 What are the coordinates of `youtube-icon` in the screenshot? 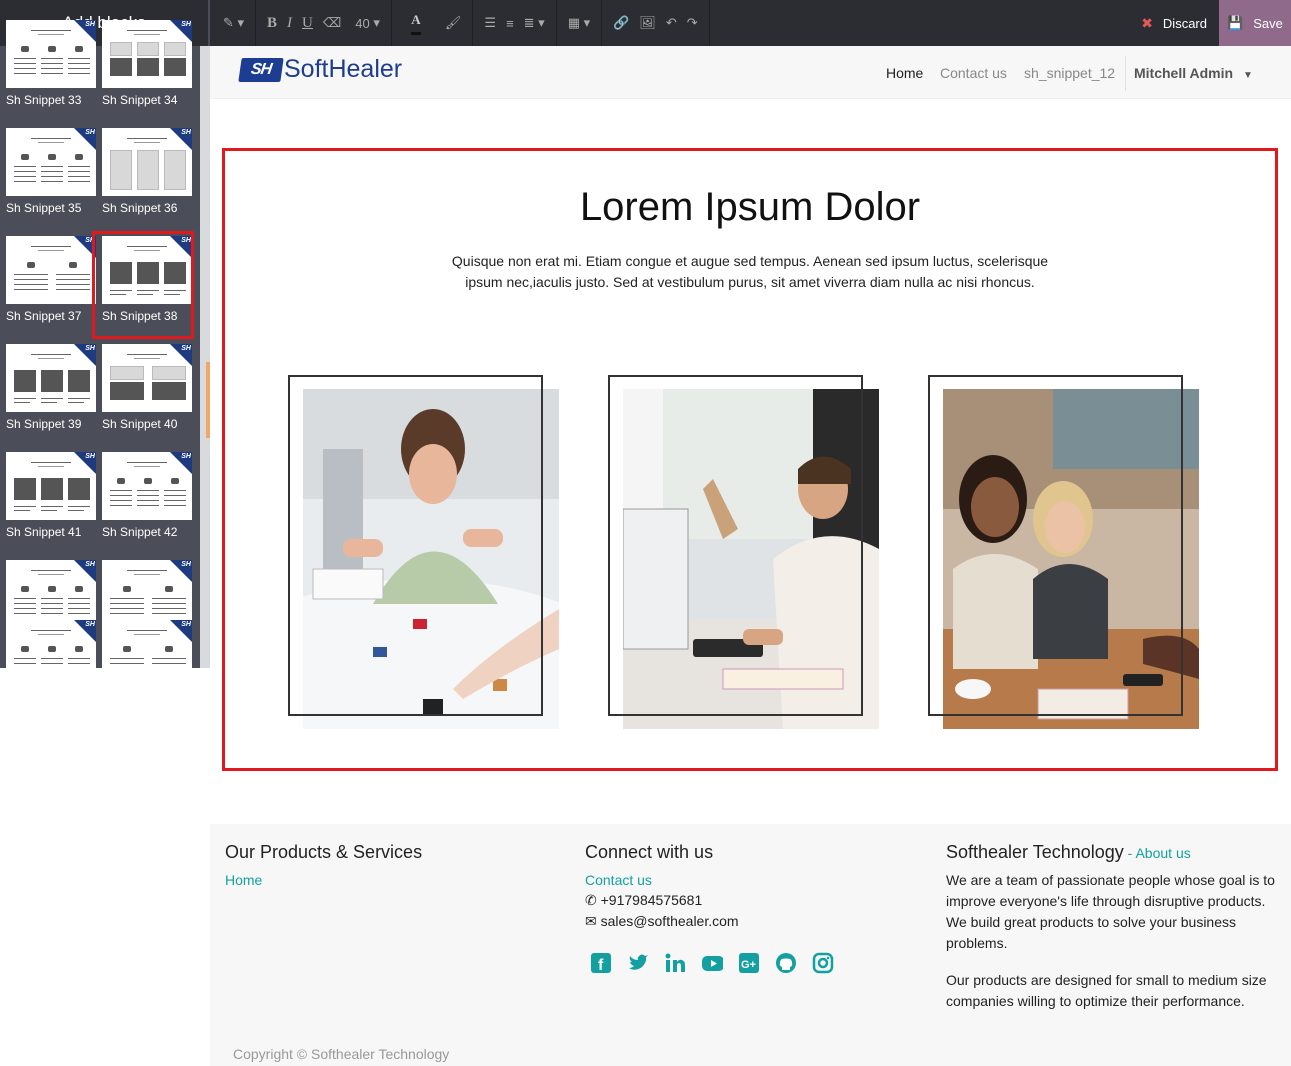 It's located at (712, 963).